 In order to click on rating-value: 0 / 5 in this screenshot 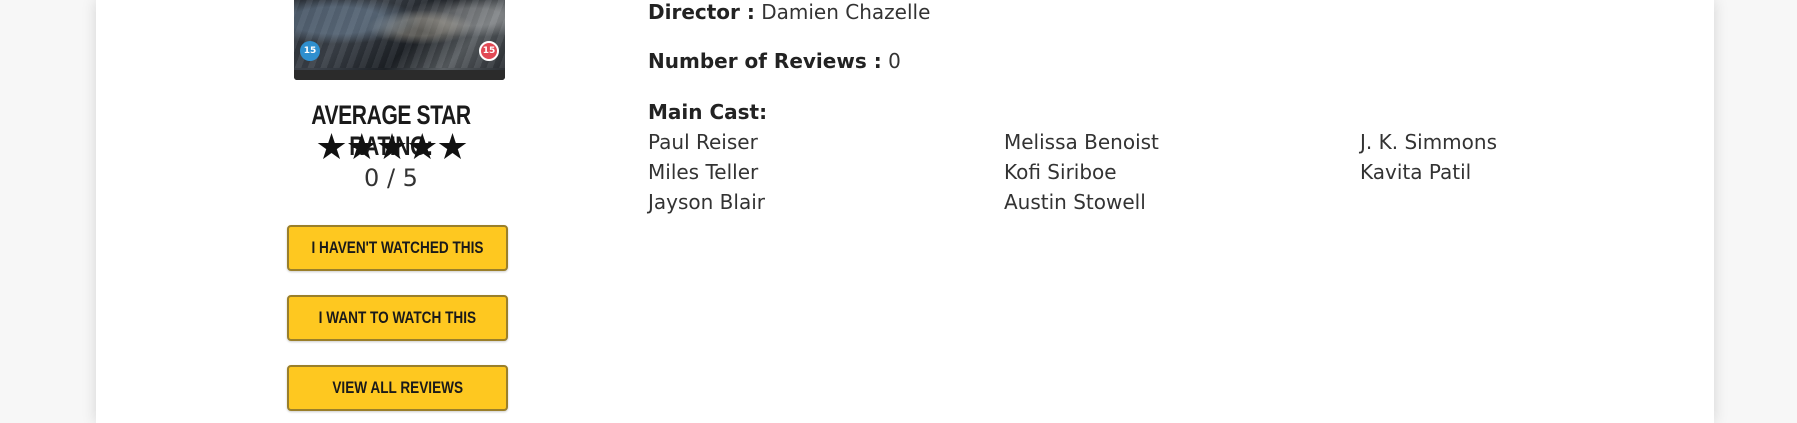, I will do `click(391, 178)`.